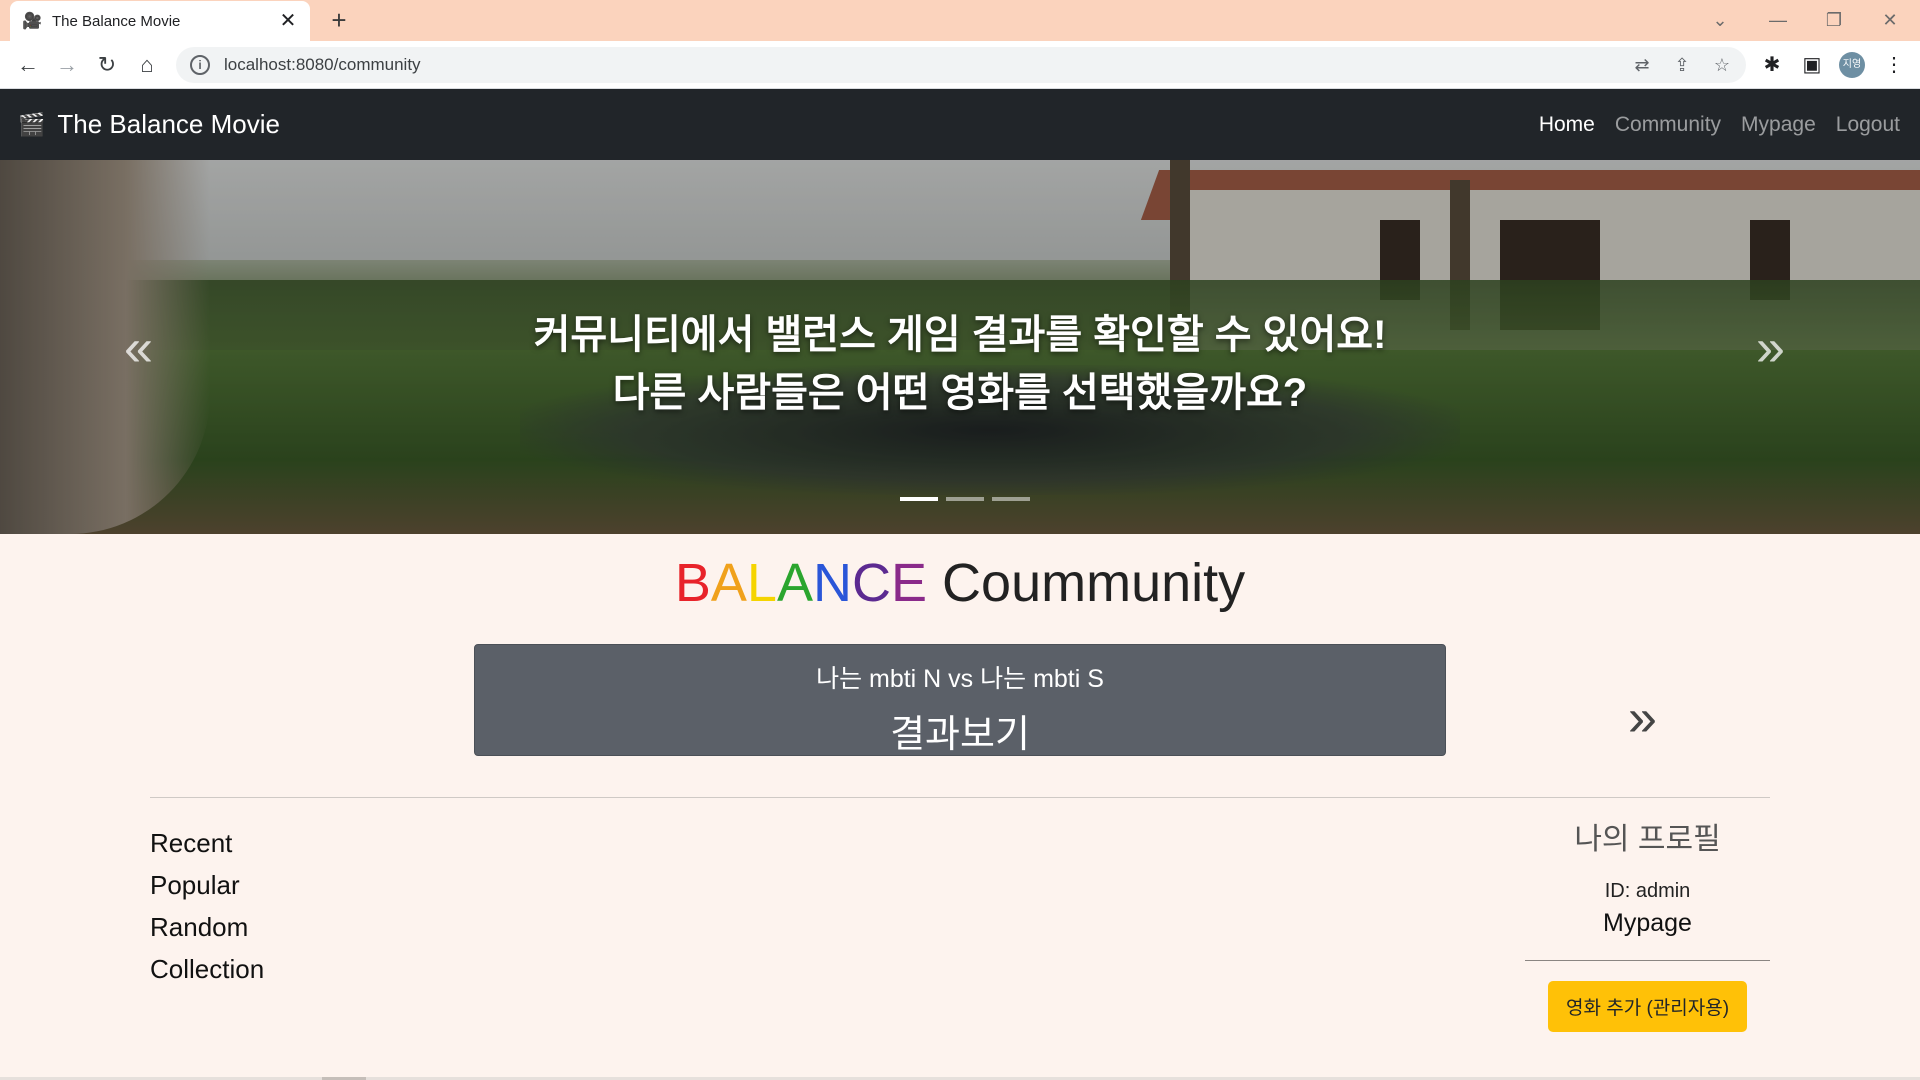 This screenshot has height=1080, width=1920. Describe the element at coordinates (960, 393) in the screenshot. I see `hero-caption-line2: 다른 사람들은 어떤 영화를 선택했을까요?` at that location.